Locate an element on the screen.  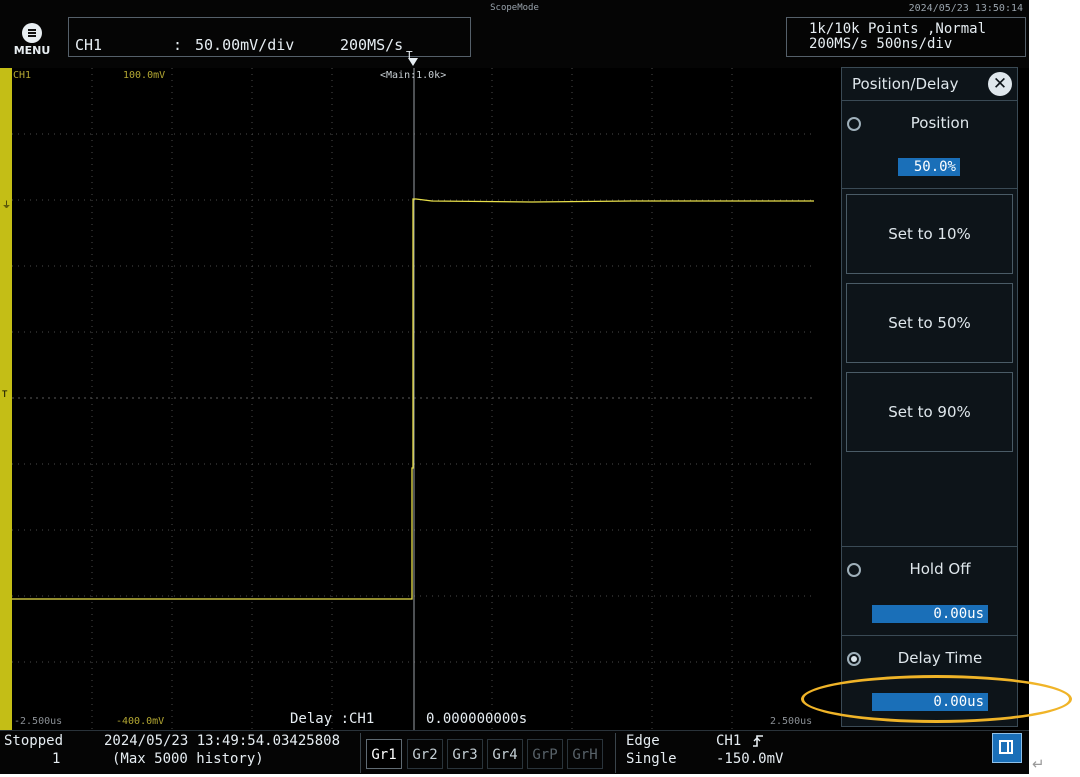
panel-toggle-icon is located at coordinates (1007, 748).